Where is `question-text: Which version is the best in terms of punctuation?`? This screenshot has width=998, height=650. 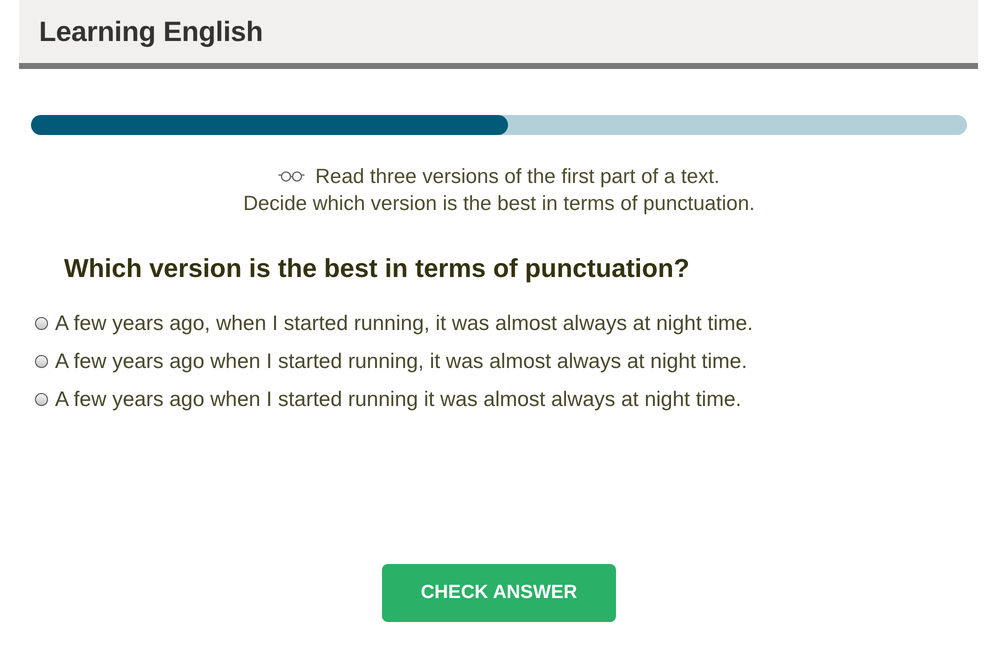
question-text: Which version is the best in terms of punctuation? is located at coordinates (377, 268).